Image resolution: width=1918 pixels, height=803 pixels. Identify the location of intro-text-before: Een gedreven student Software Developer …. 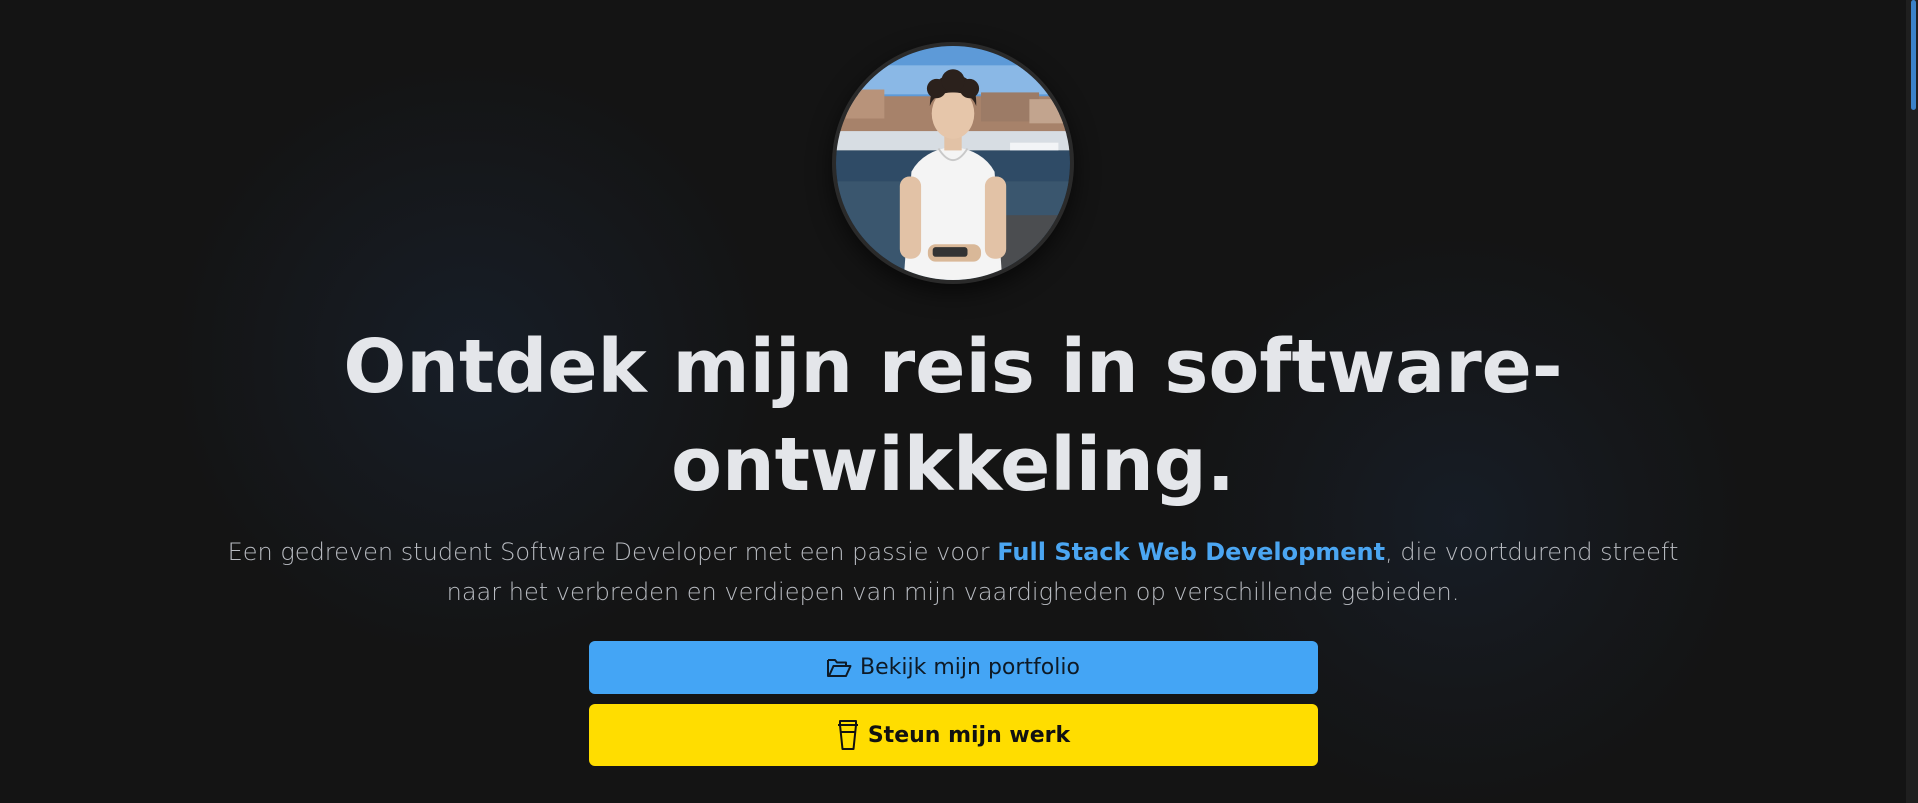
(612, 552).